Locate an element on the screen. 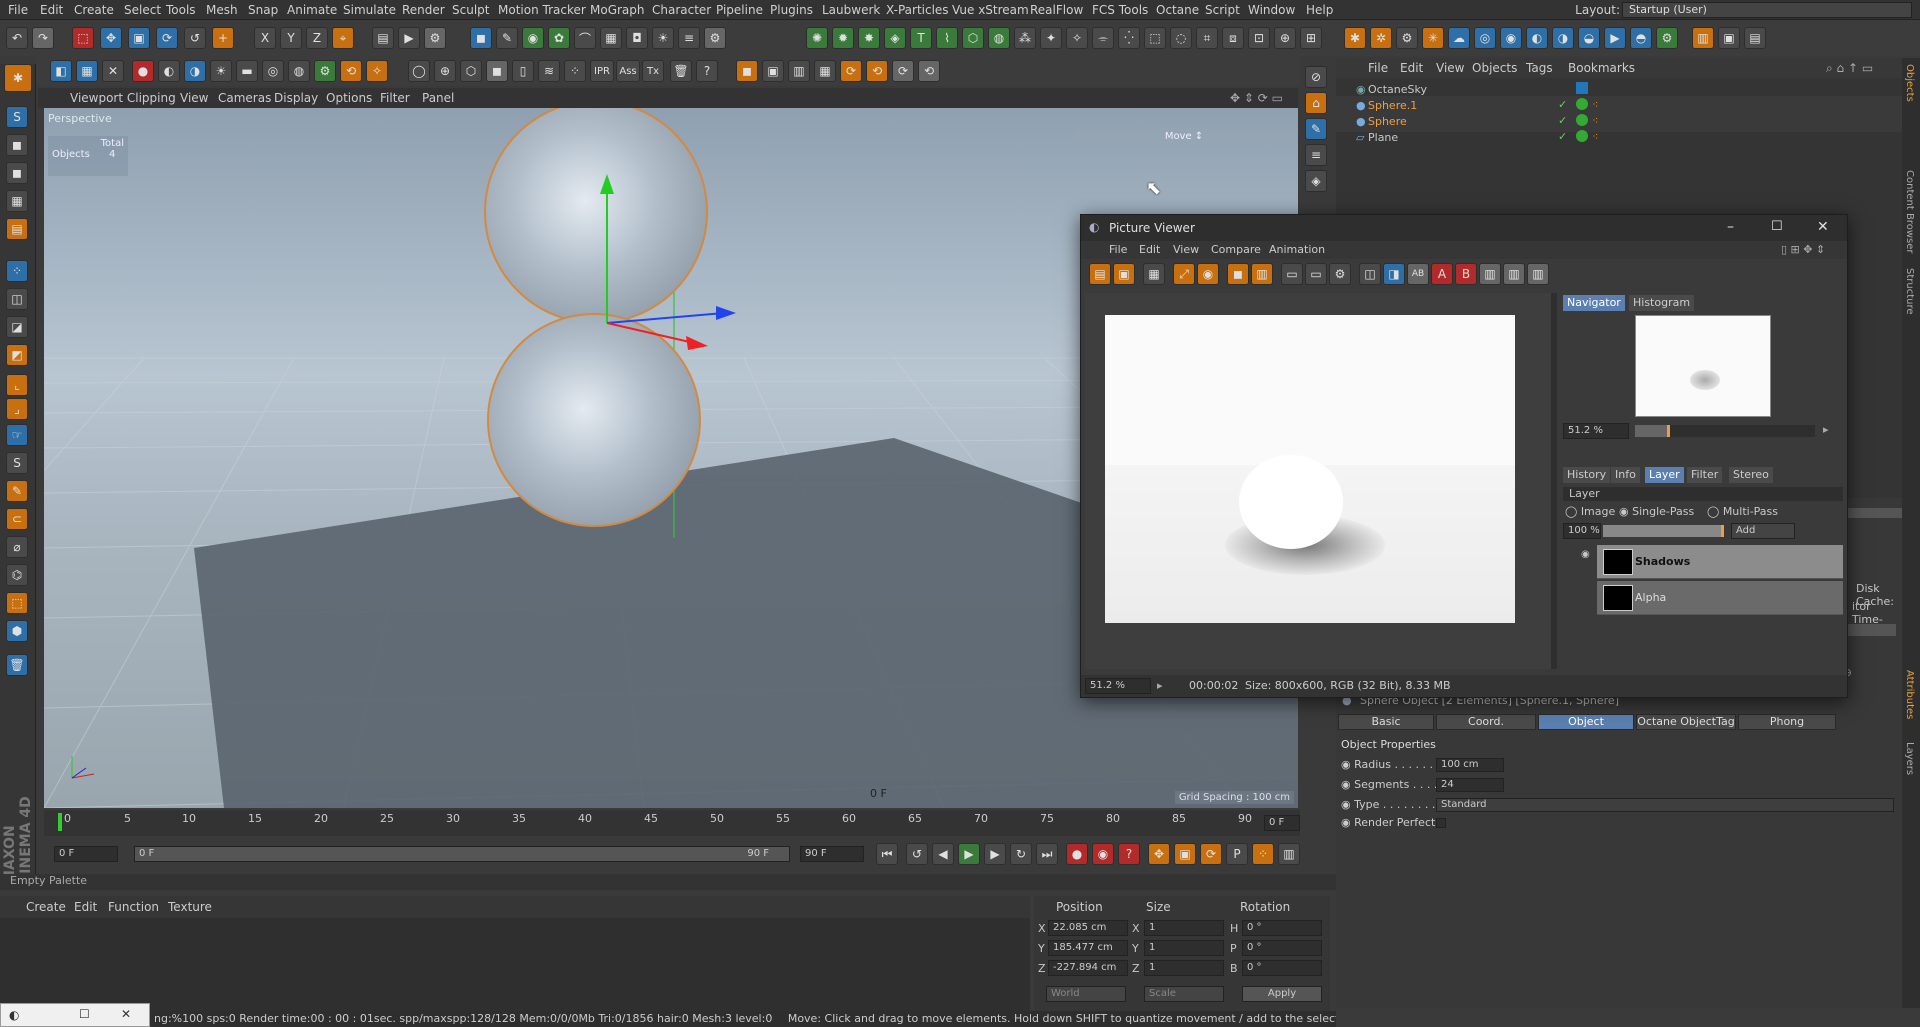 Image resolution: width=1920 pixels, height=1027 pixels. next-frame-icon: ▶ is located at coordinates (995, 854).